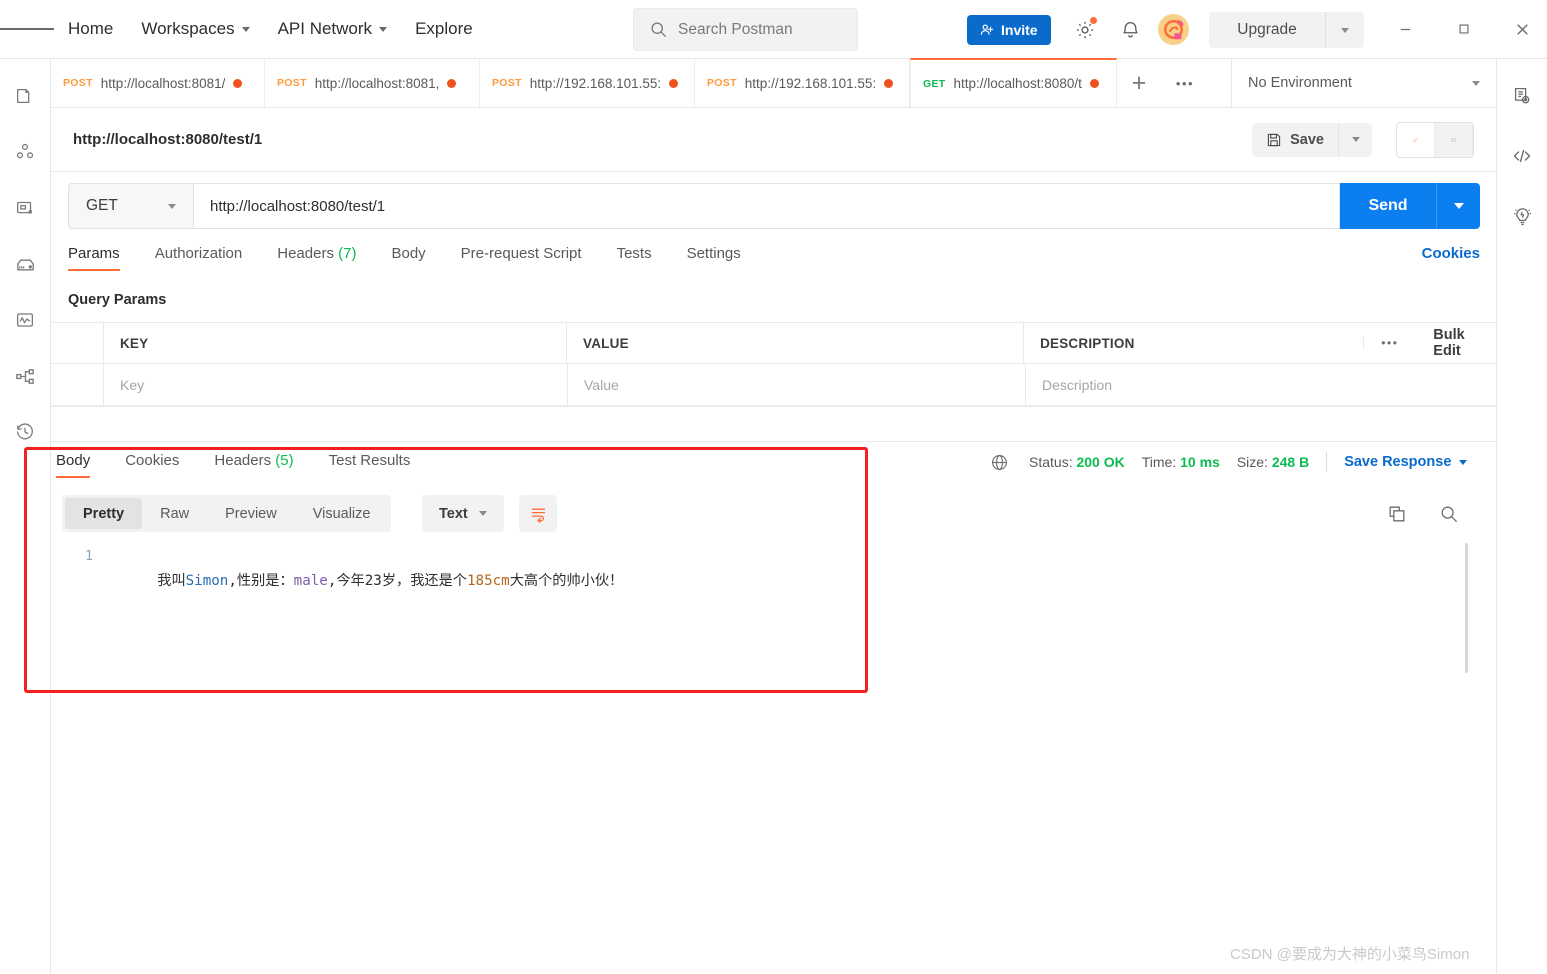 The image size is (1547, 974). What do you see at coordinates (1451, 253) in the screenshot?
I see `cookies-link: Cookies` at bounding box center [1451, 253].